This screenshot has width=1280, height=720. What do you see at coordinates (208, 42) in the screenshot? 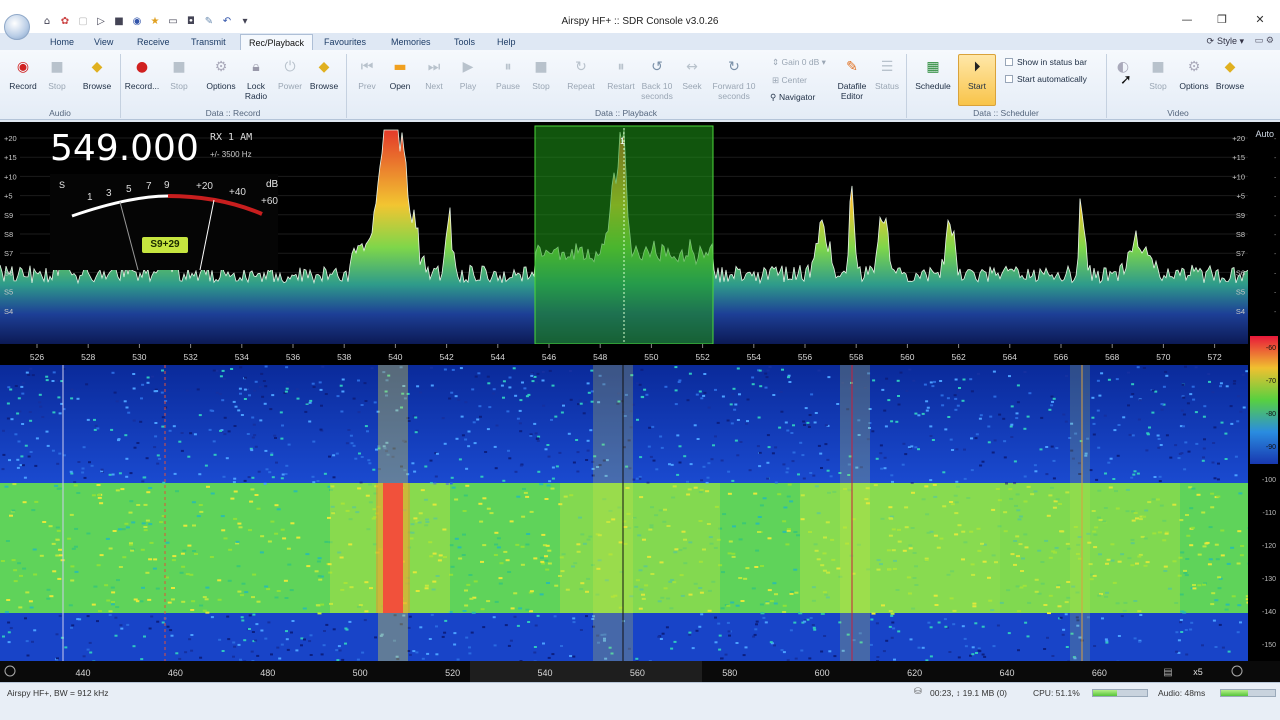
I see `tab-transmit: Transmit` at bounding box center [208, 42].